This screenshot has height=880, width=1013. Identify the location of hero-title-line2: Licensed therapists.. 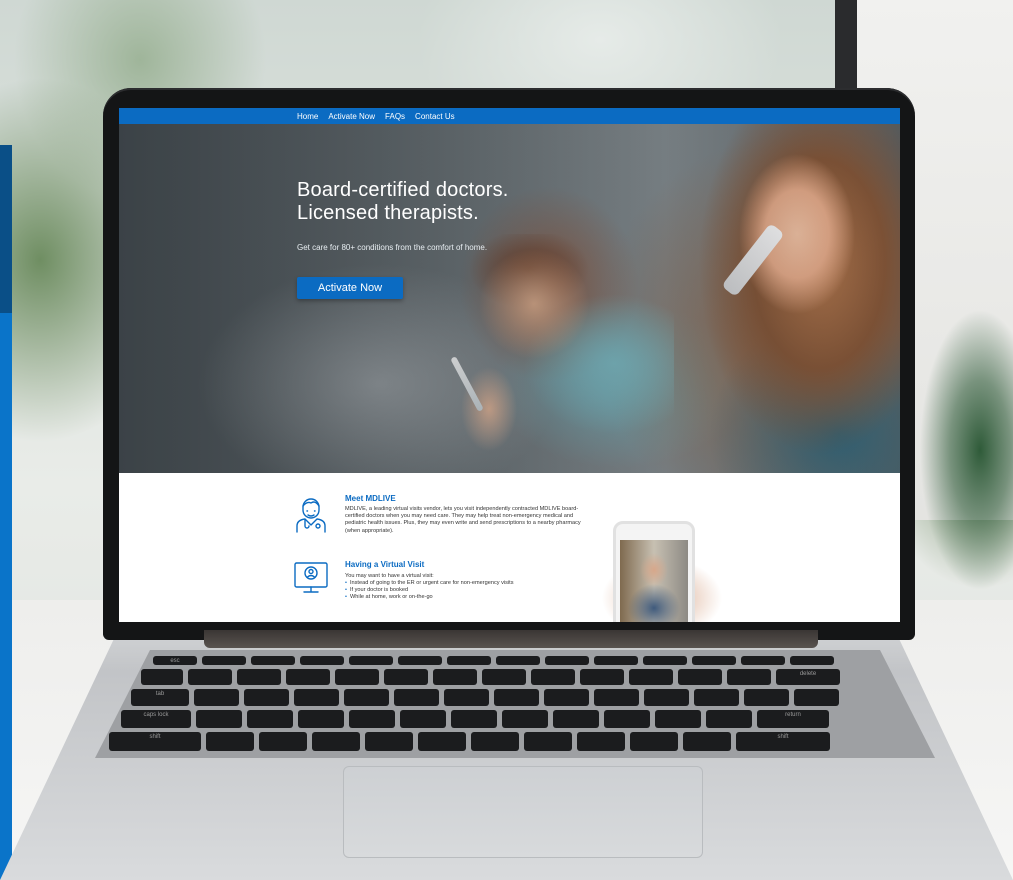
(388, 213).